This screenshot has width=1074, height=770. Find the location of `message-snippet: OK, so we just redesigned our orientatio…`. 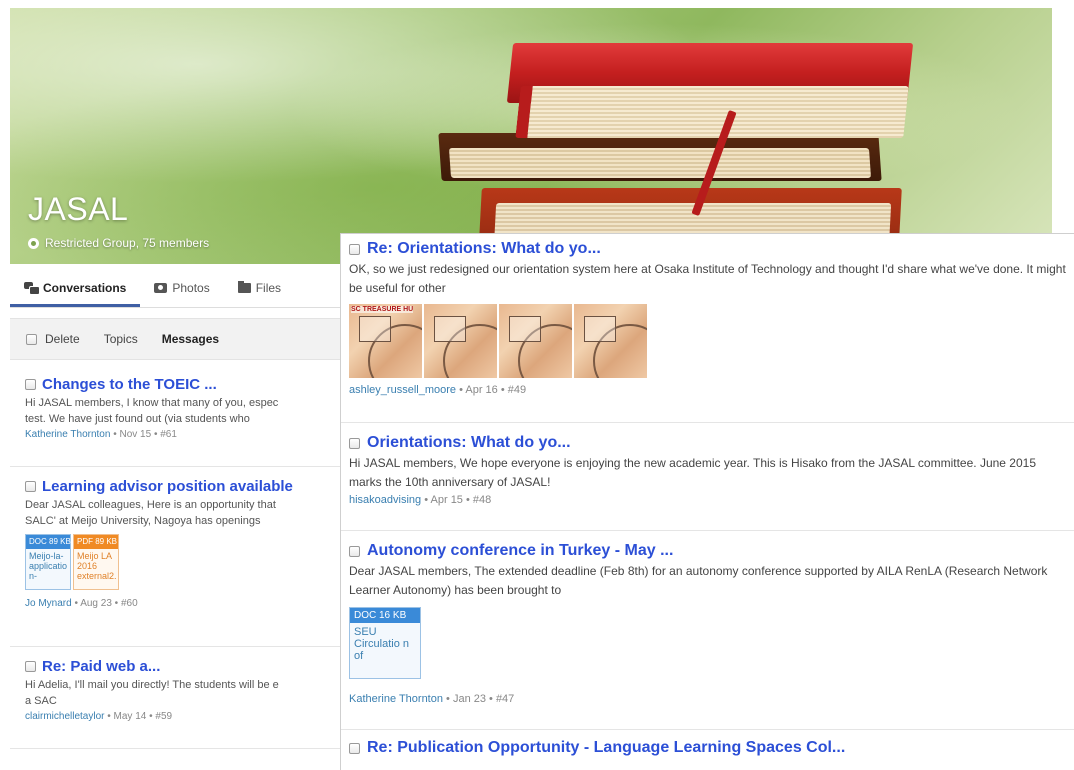

message-snippet: OK, so we just redesigned our orientatio… is located at coordinates (707, 278).